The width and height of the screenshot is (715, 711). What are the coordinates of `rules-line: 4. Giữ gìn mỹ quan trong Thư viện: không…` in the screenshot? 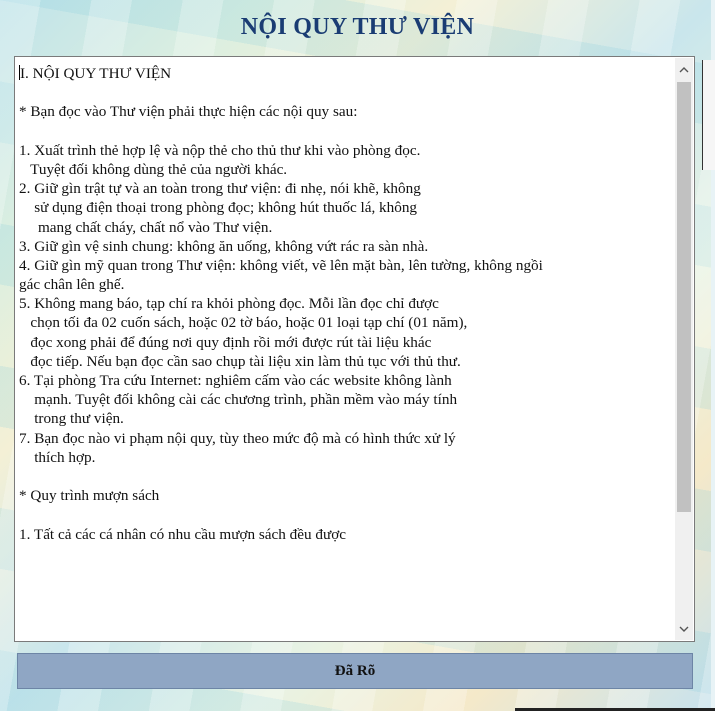 It's located at (281, 265).